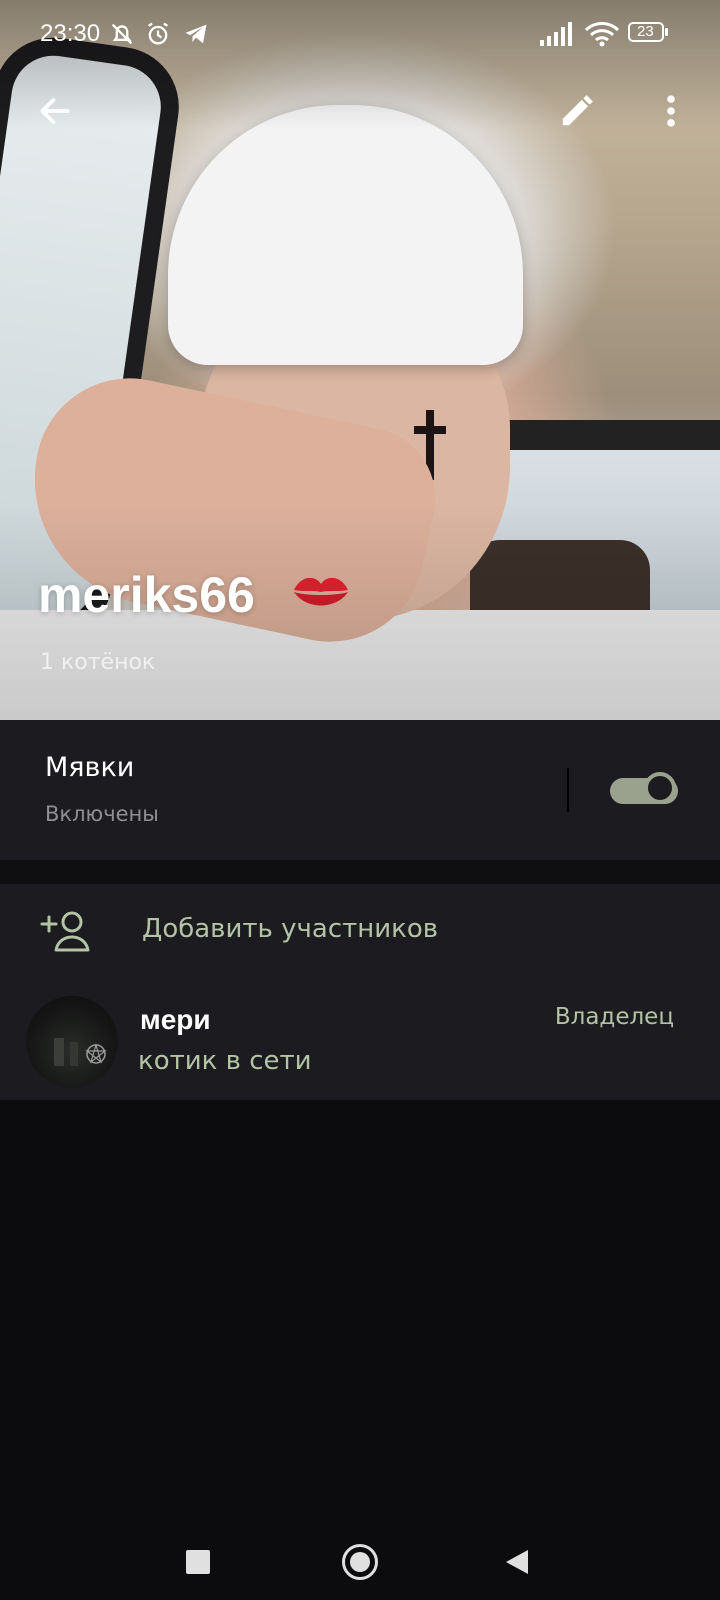  I want to click on wifi-icon, so click(602, 34).